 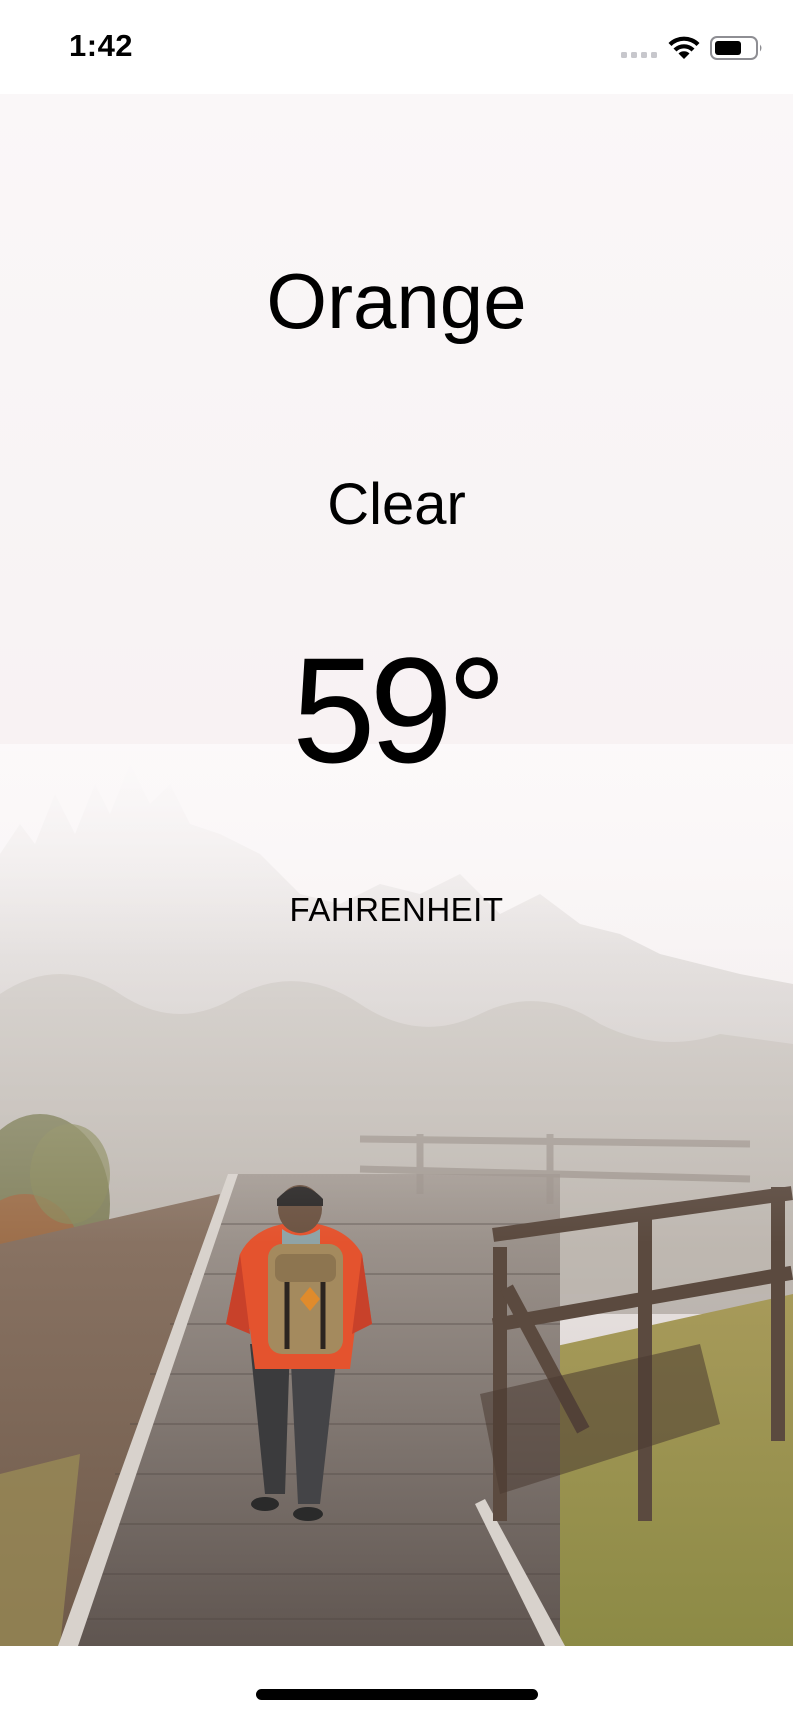 What do you see at coordinates (684, 47) in the screenshot?
I see `wifi-icon` at bounding box center [684, 47].